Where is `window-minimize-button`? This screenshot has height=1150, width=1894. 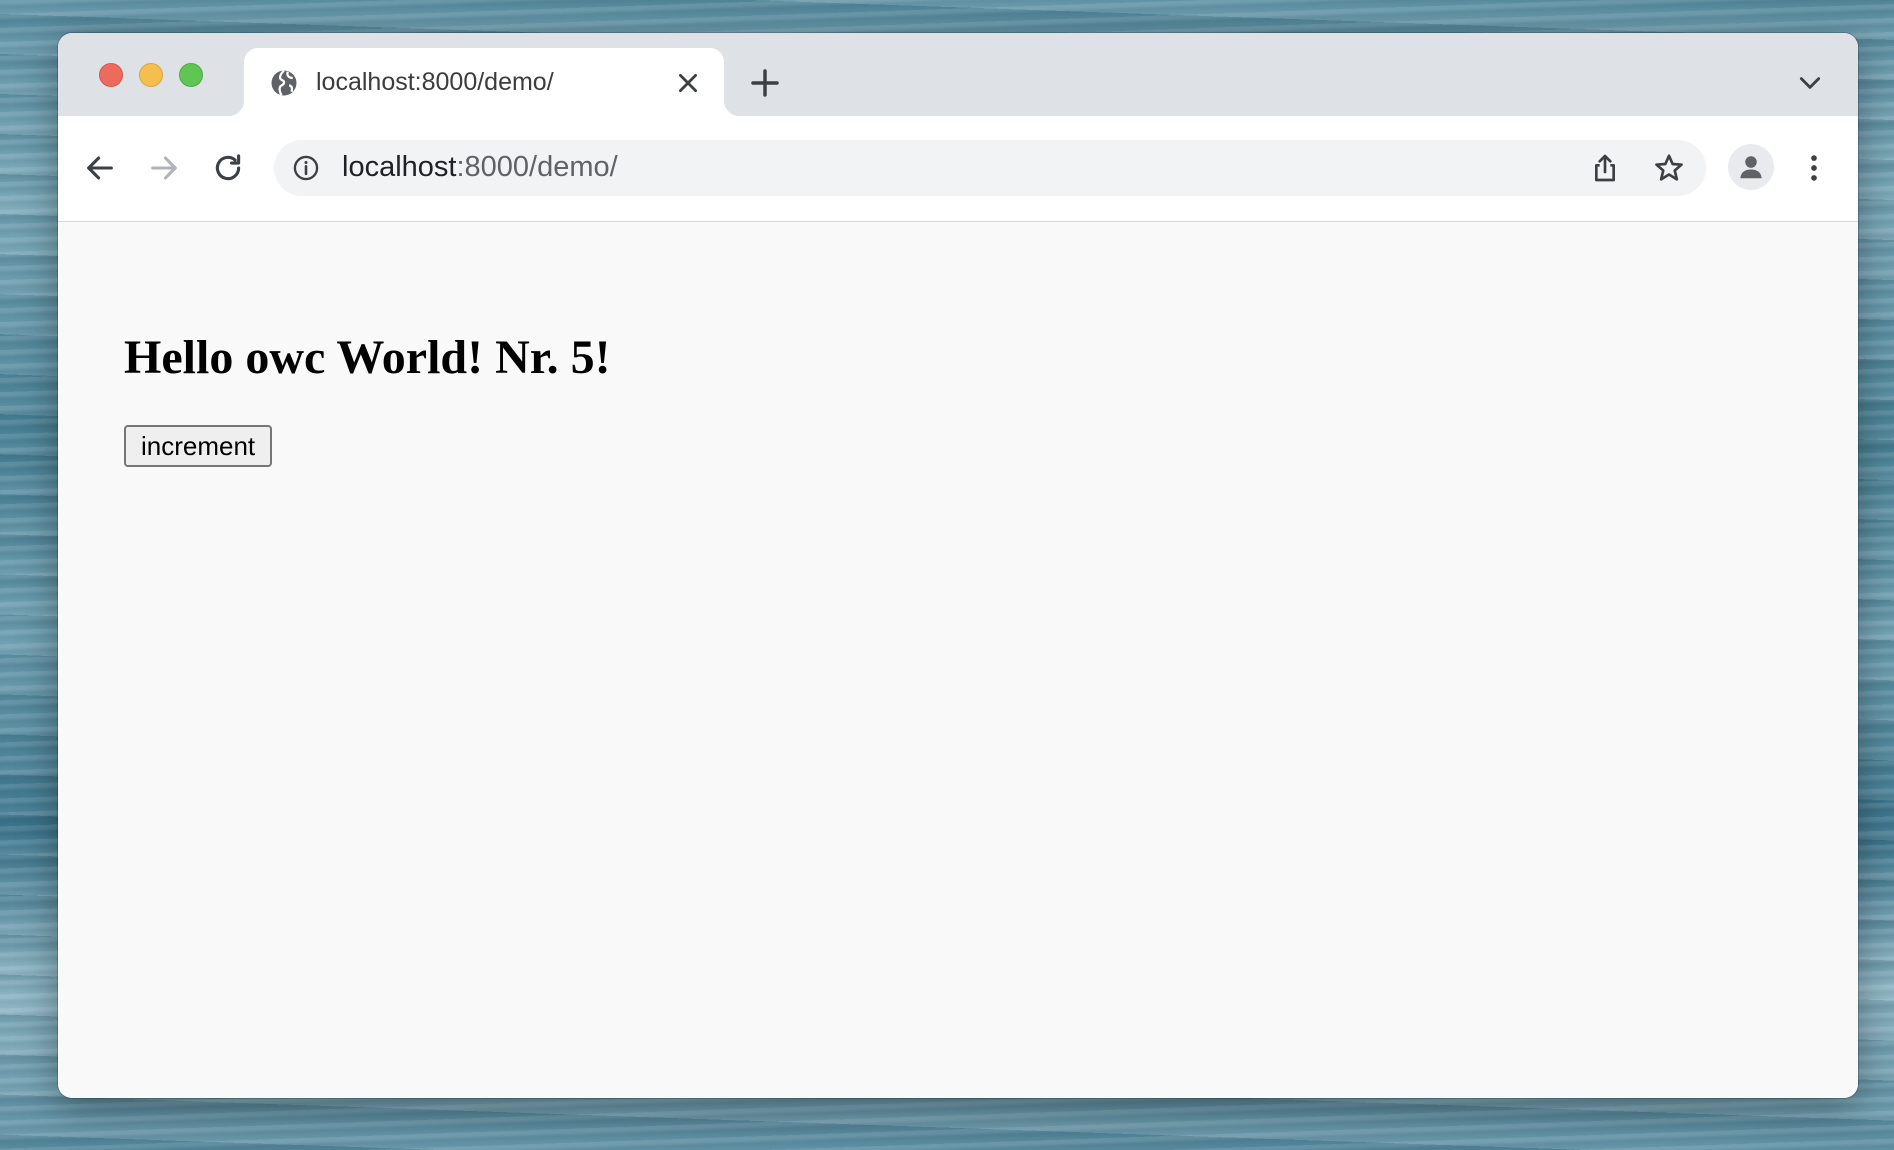 window-minimize-button is located at coordinates (151, 75).